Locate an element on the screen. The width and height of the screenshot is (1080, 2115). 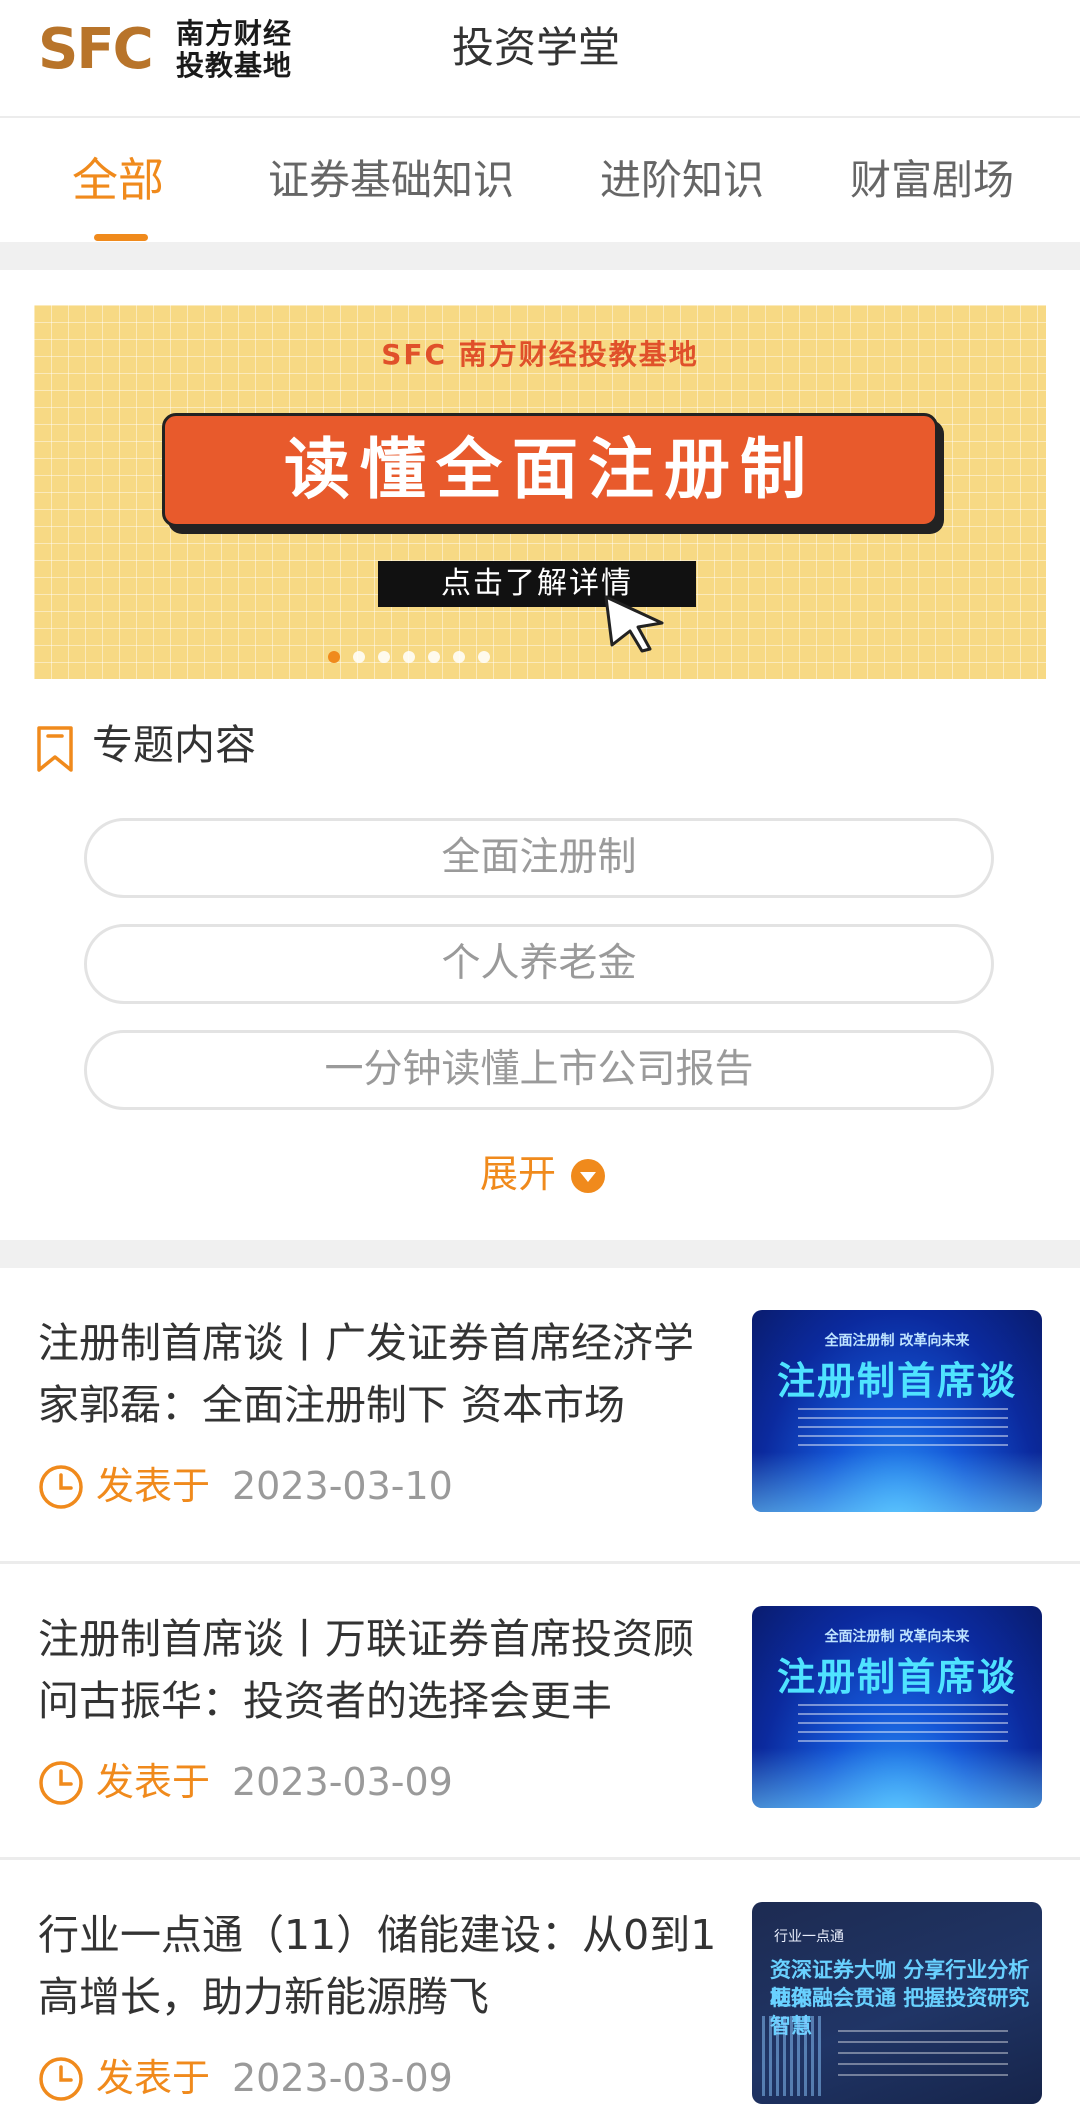
category-tabs: 全部 证券基础知识 进阶知识 财富剧场 is located at coordinates (540, 181).